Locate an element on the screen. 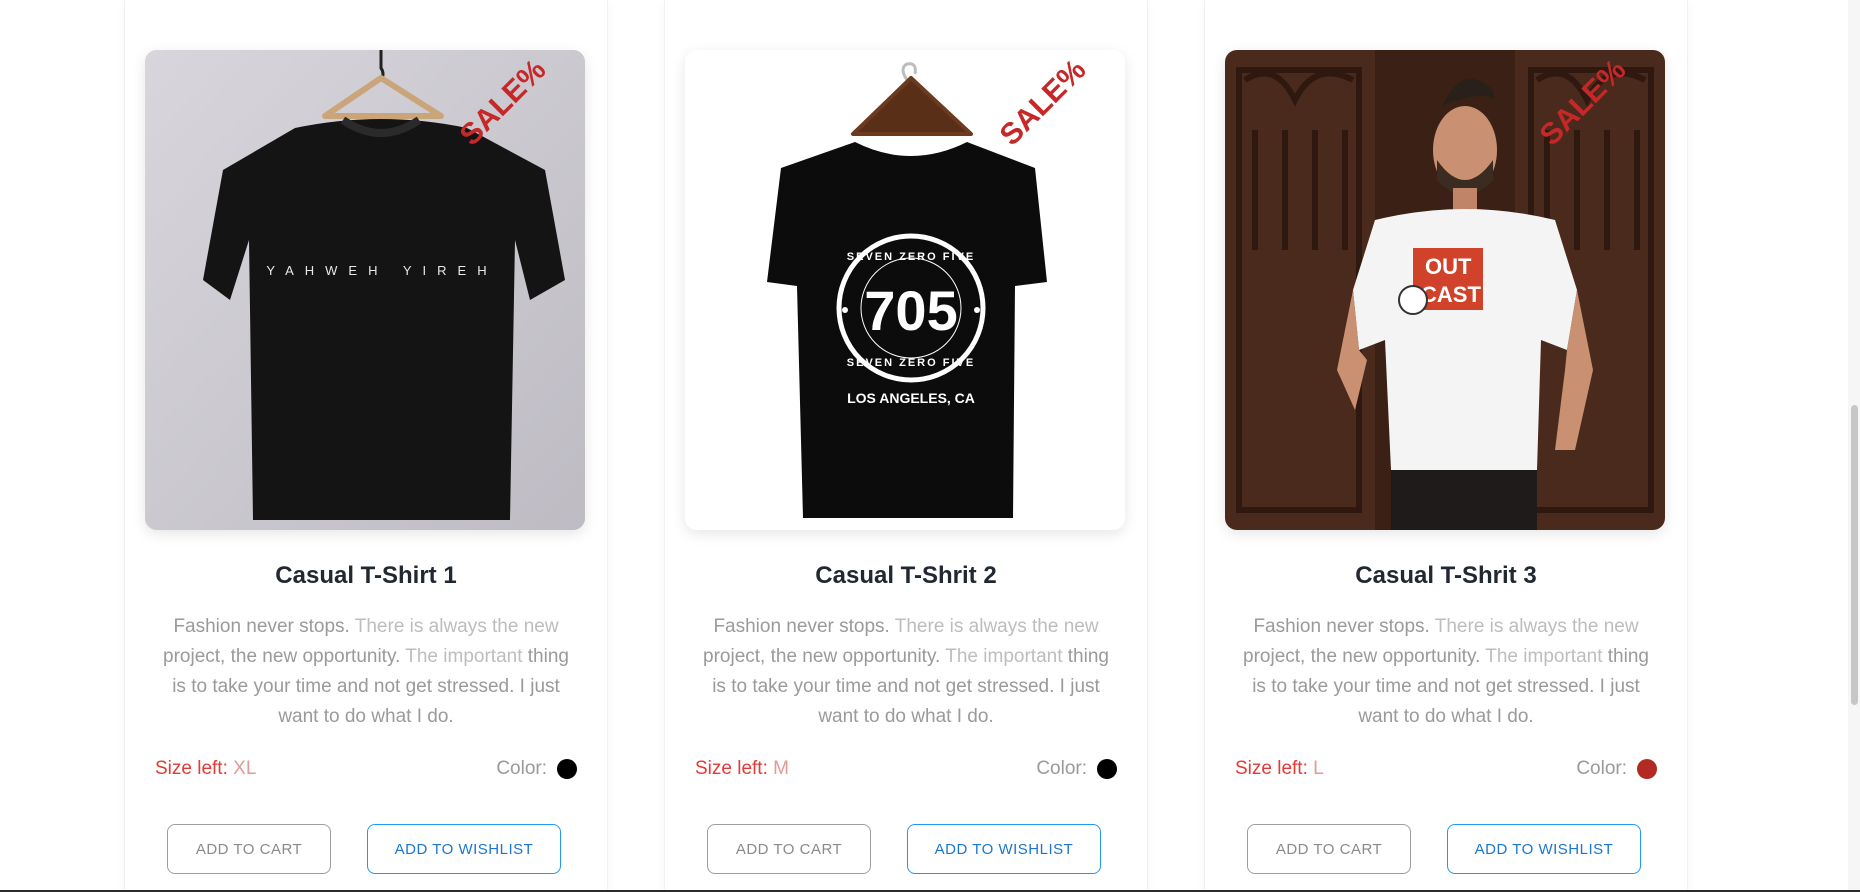  product-title: Casual T-Shrit 3 is located at coordinates (1446, 575).